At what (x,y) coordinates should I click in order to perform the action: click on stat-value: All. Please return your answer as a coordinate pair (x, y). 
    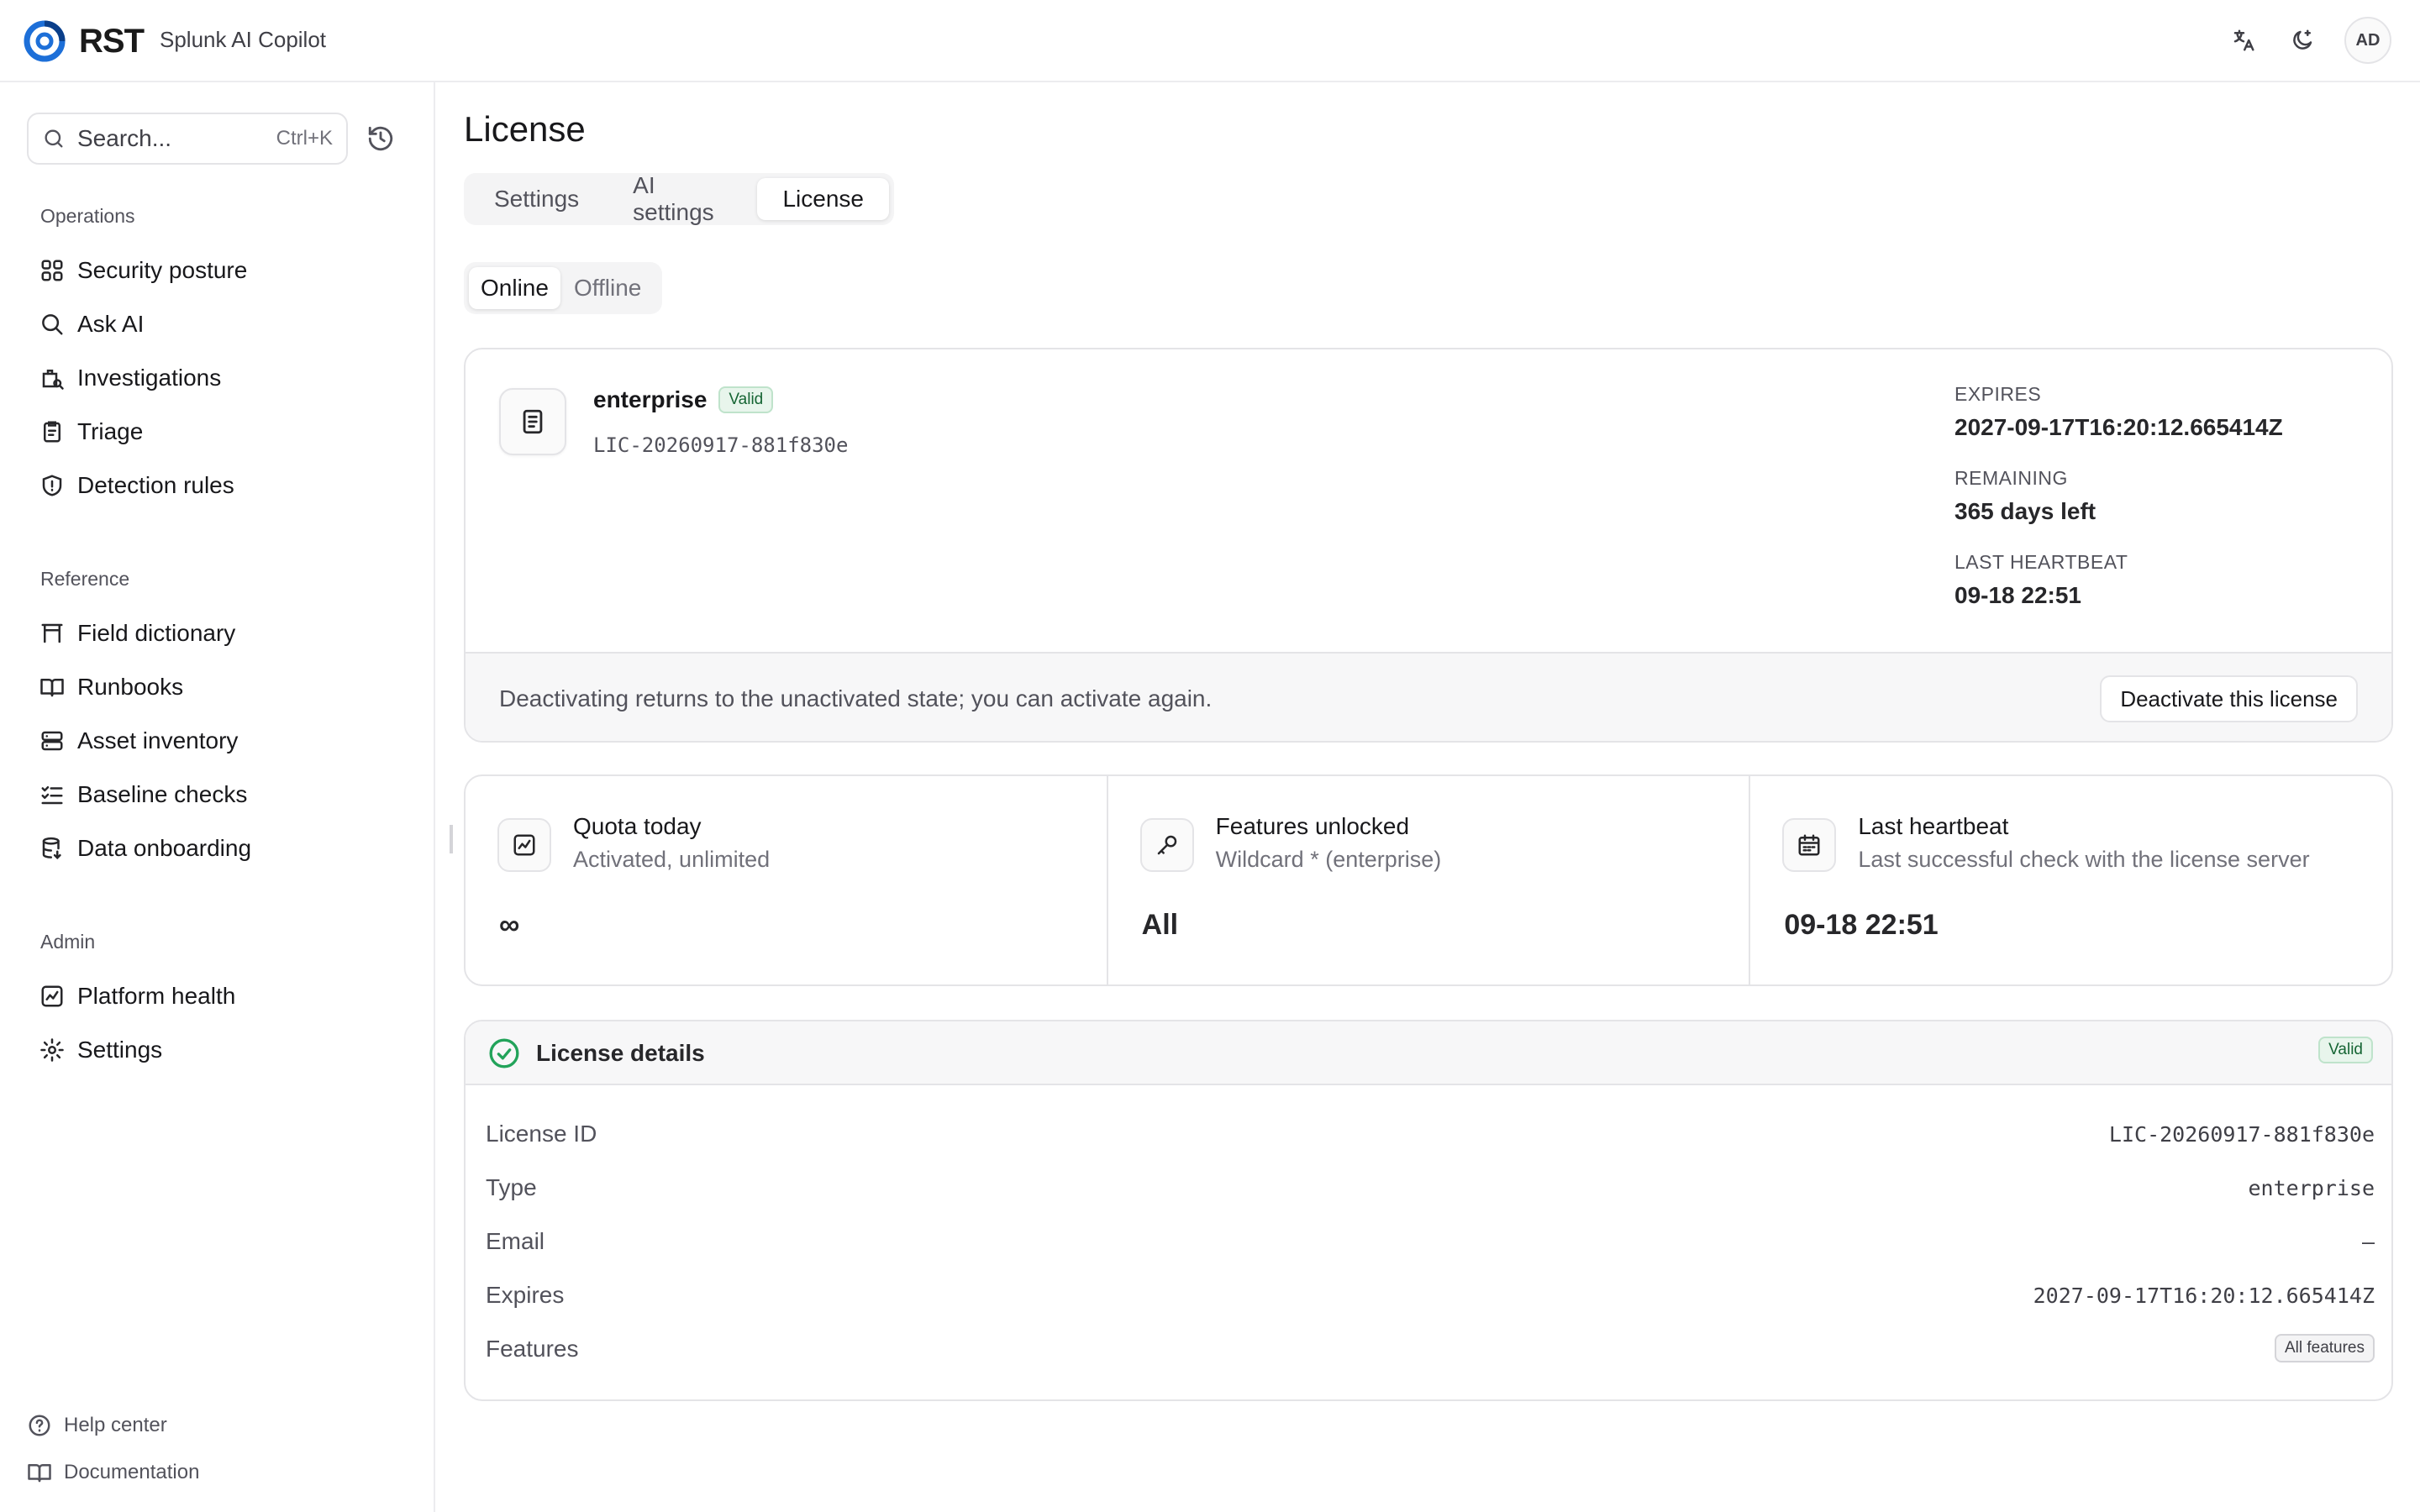
    Looking at the image, I should click on (1160, 925).